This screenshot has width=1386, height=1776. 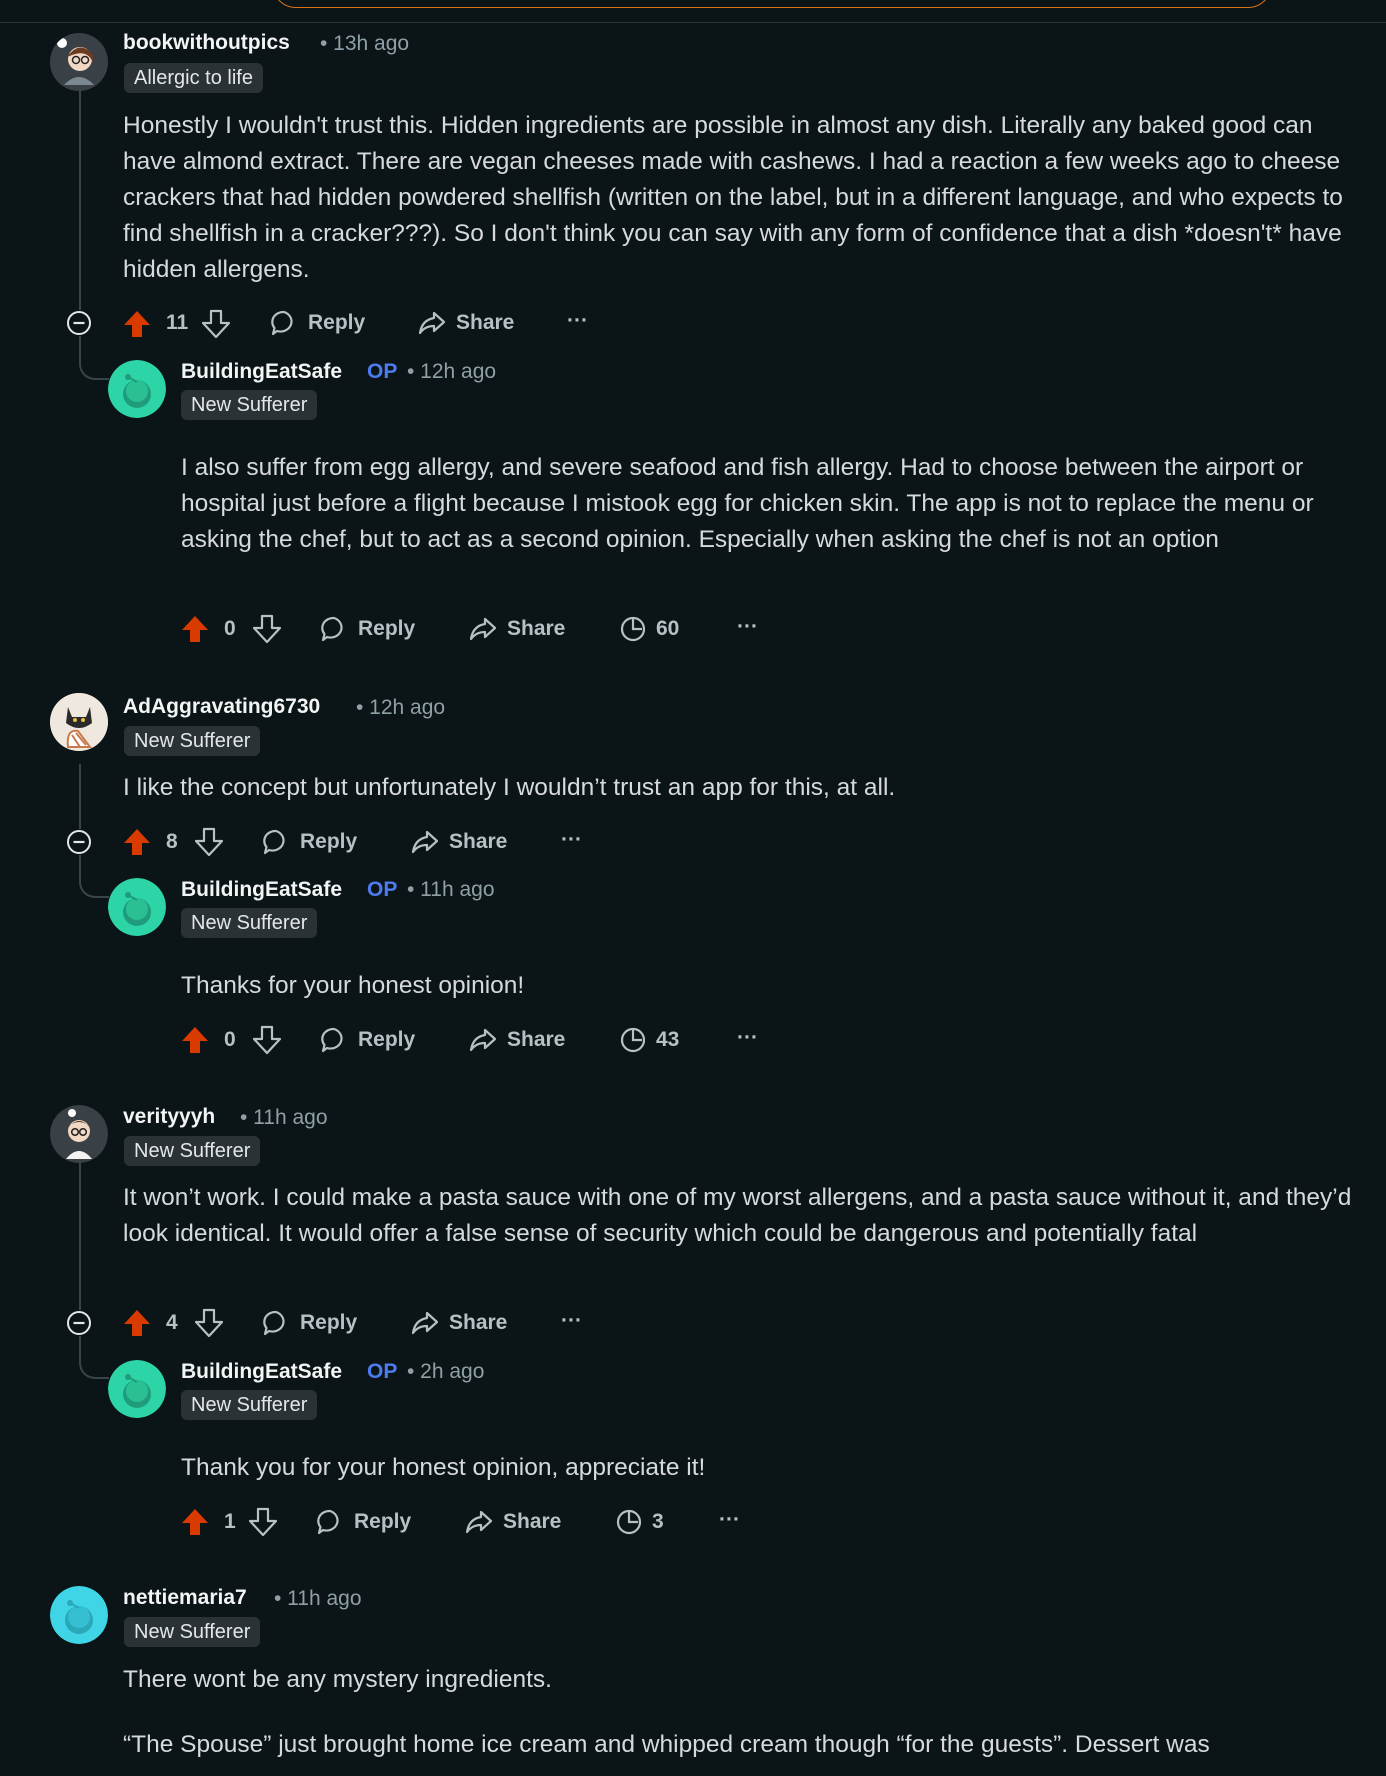 I want to click on top-bar, so click(x=693, y=11).